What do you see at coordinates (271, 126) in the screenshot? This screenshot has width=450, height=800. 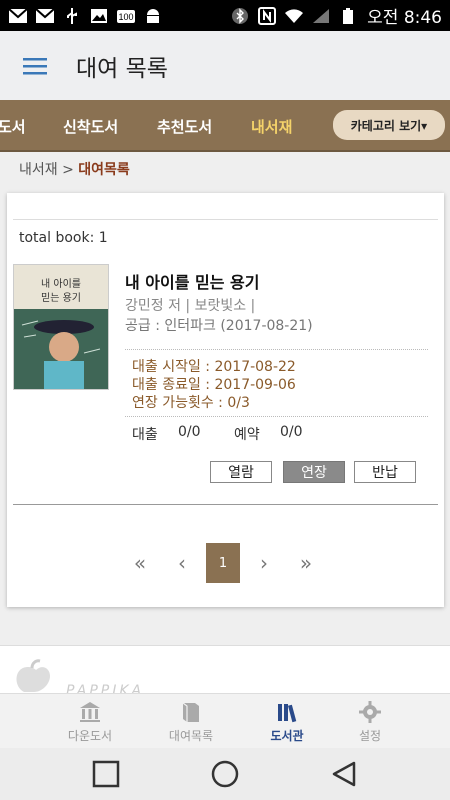 I see `category-item-my-library: 내서재` at bounding box center [271, 126].